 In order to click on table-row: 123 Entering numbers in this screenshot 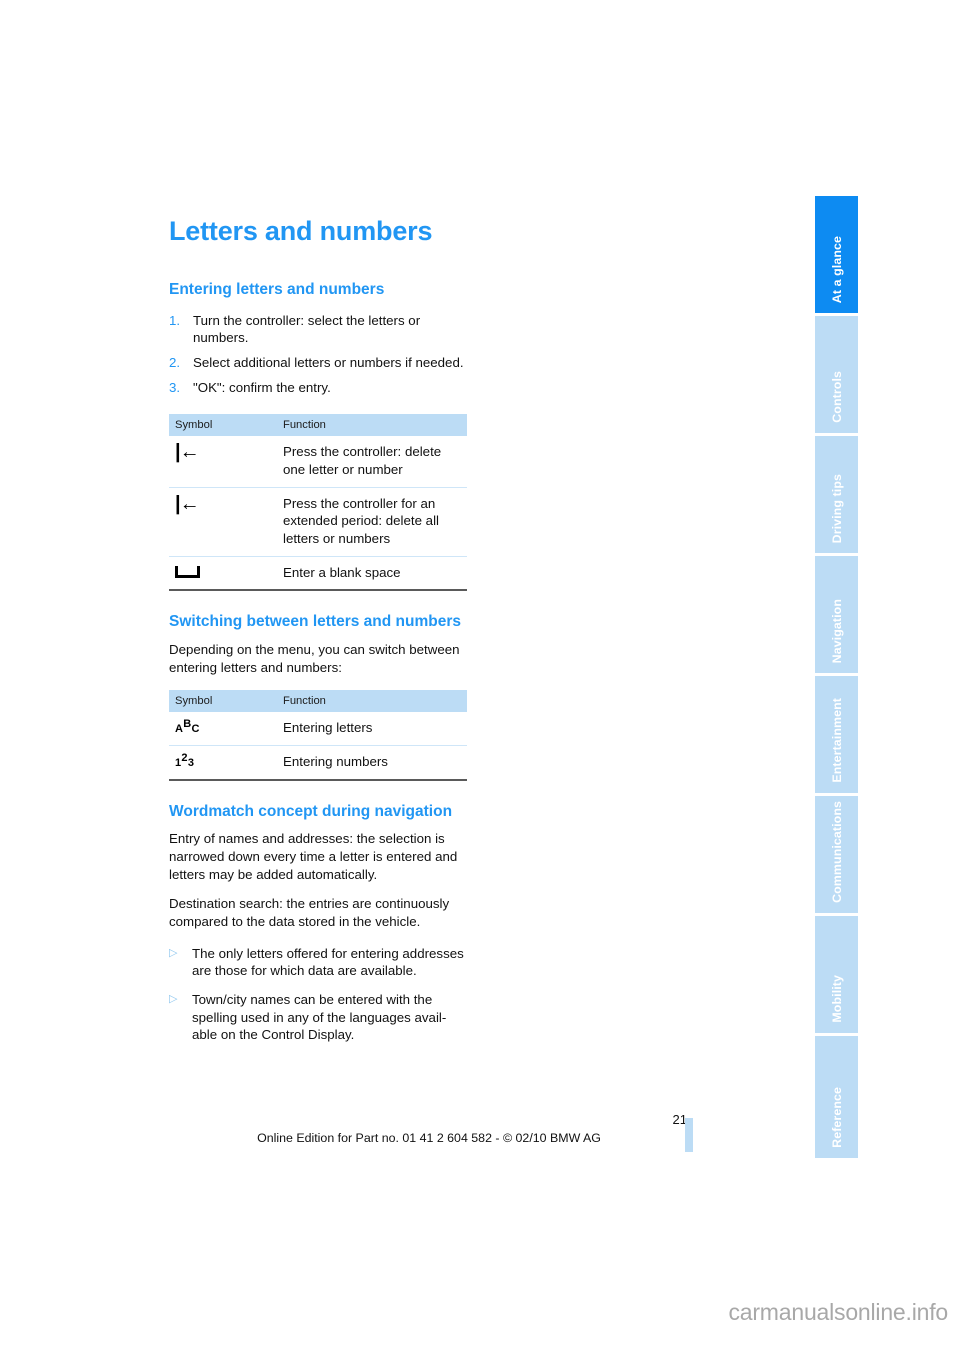, I will do `click(318, 762)`.